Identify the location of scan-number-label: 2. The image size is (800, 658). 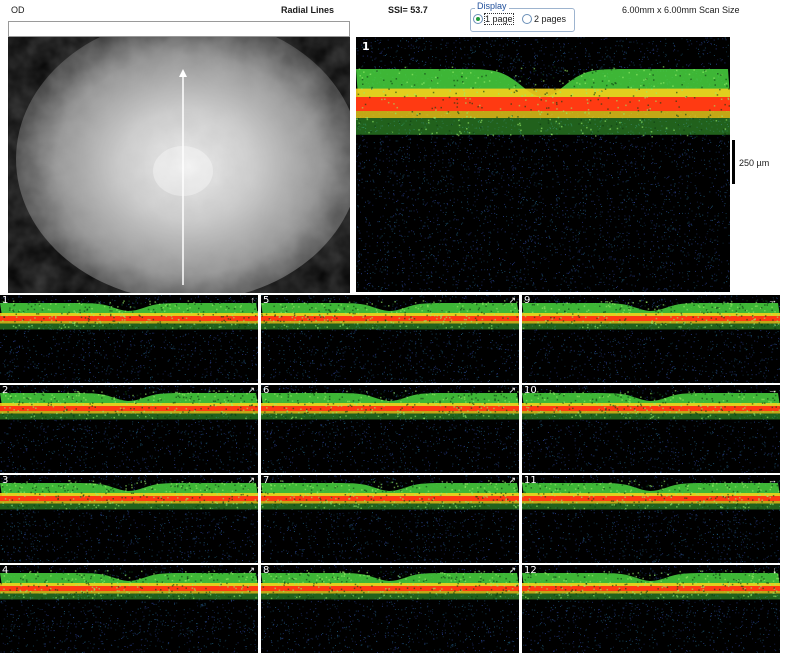
(5, 390).